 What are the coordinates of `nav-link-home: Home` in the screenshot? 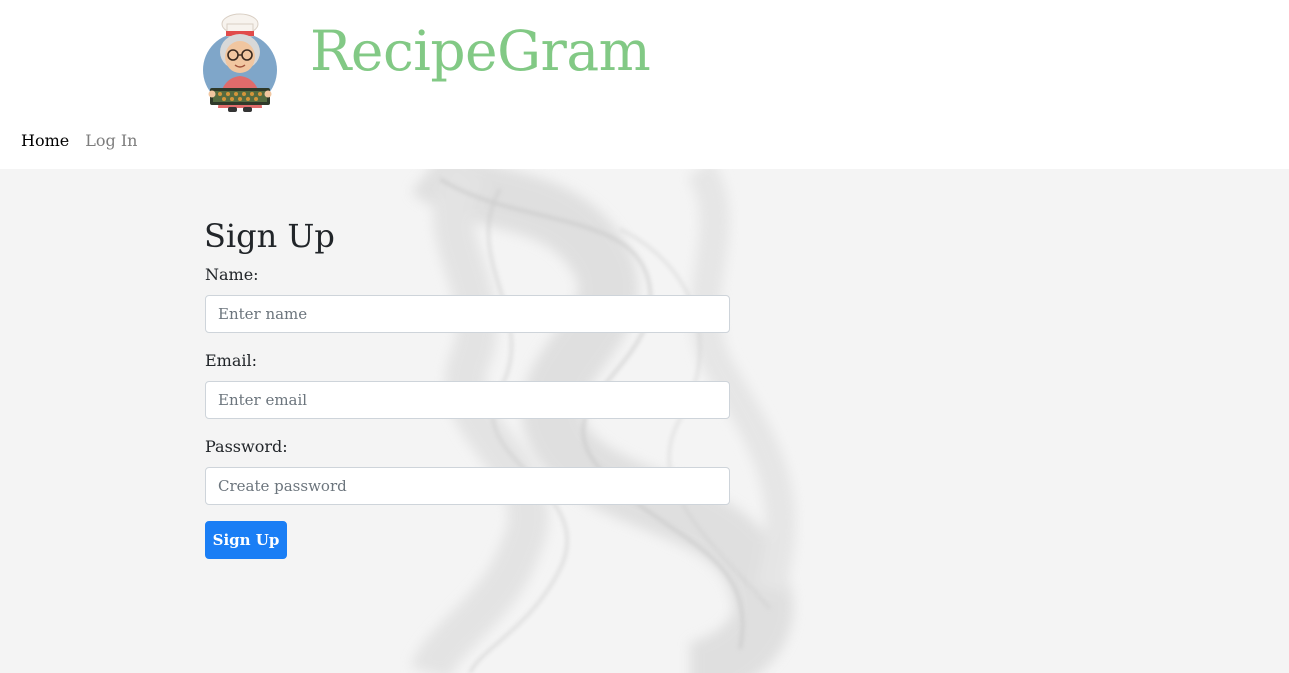 It's located at (45, 141).